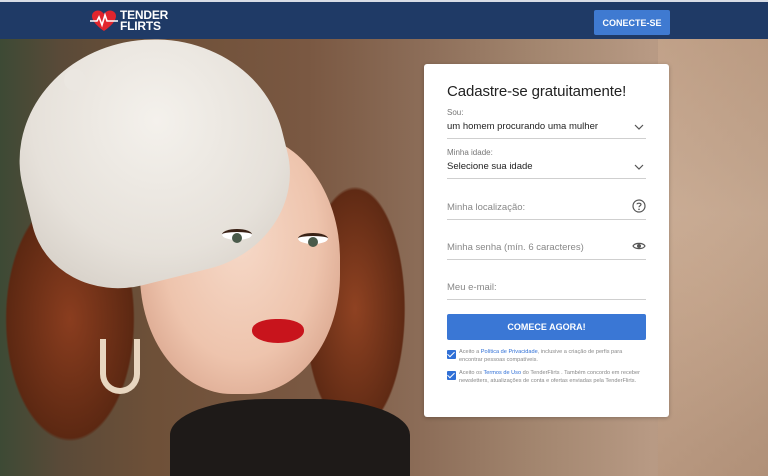  Describe the element at coordinates (713, 257) in the screenshot. I see `background-window` at that location.